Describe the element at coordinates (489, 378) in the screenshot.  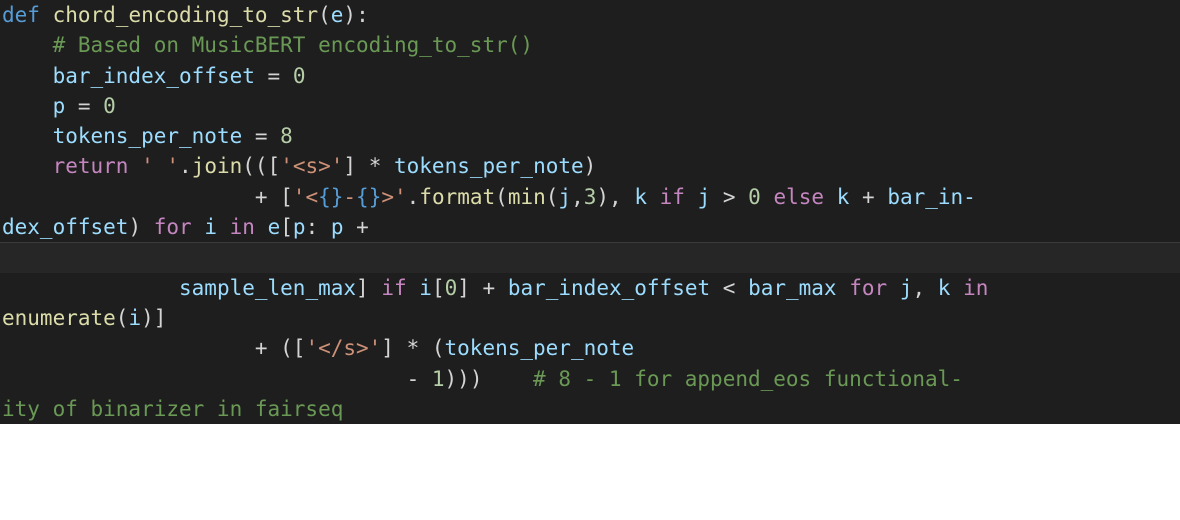
I see `code-token: )))` at that location.